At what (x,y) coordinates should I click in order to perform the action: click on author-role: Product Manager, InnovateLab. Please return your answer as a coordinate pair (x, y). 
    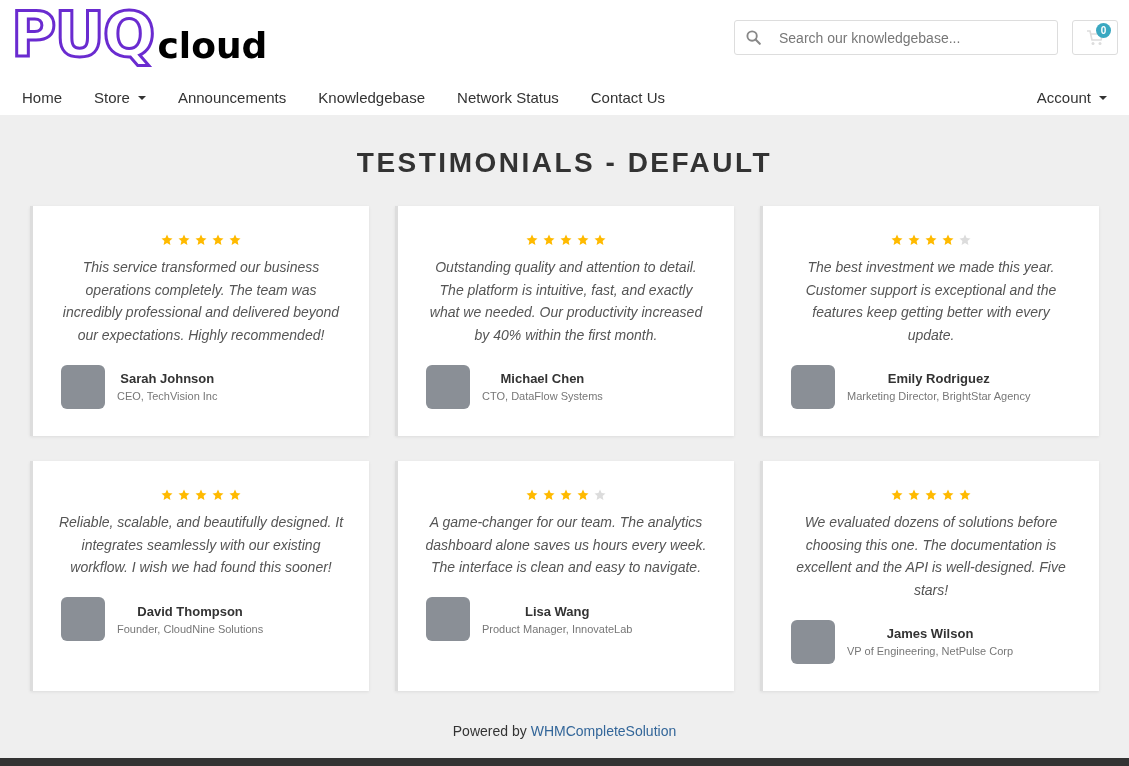
    Looking at the image, I should click on (557, 628).